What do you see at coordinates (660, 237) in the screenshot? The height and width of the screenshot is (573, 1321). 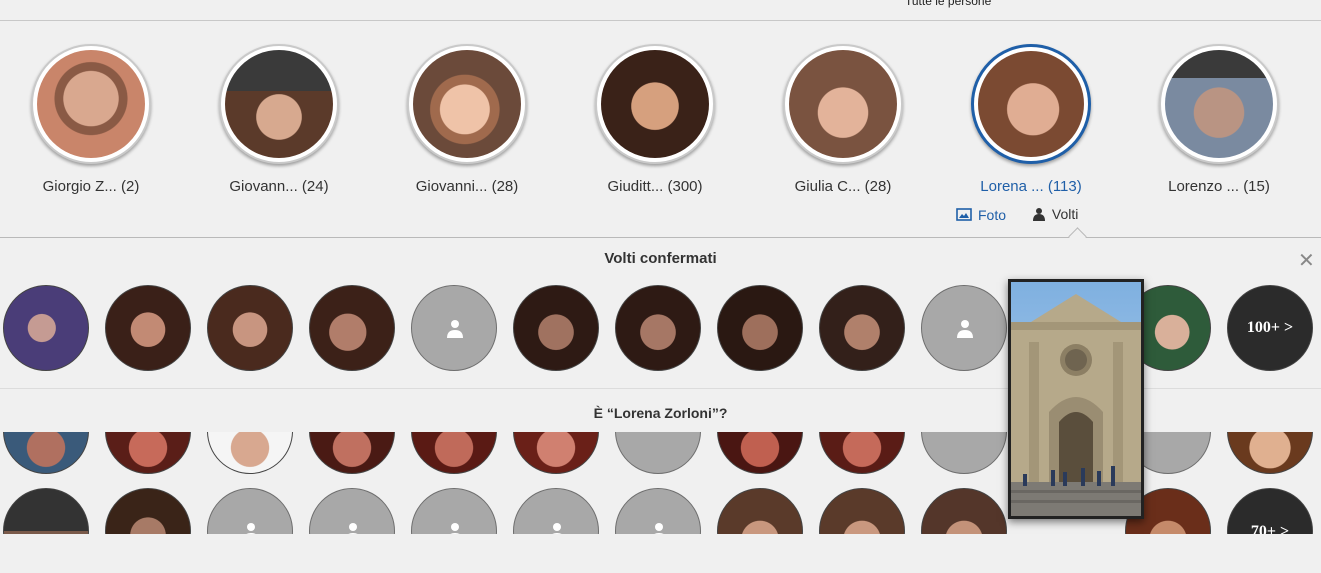 I see `panel-divider` at bounding box center [660, 237].